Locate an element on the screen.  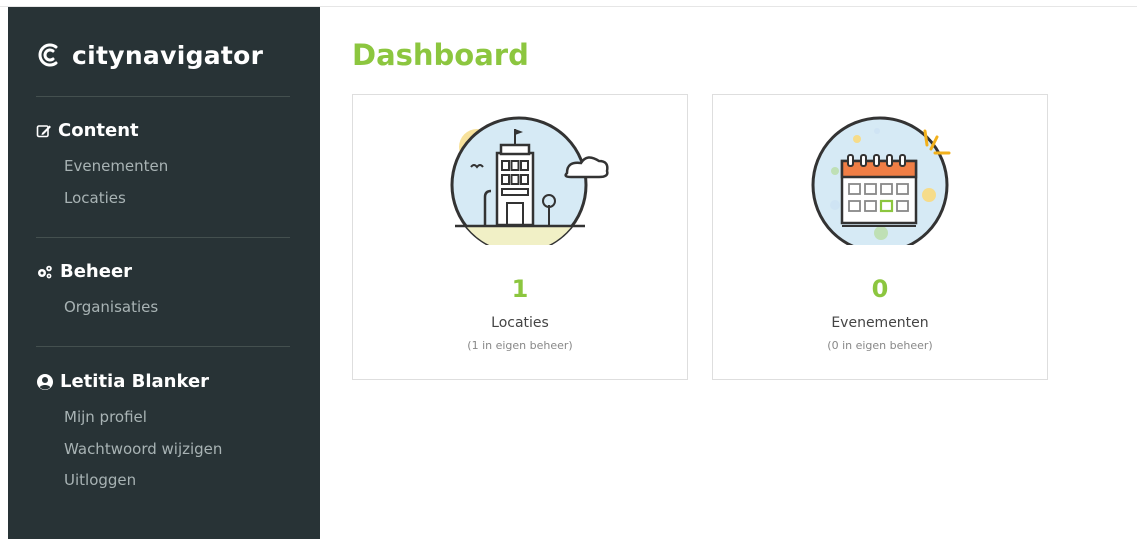
section-beheer: Beheer is located at coordinates (84, 271).